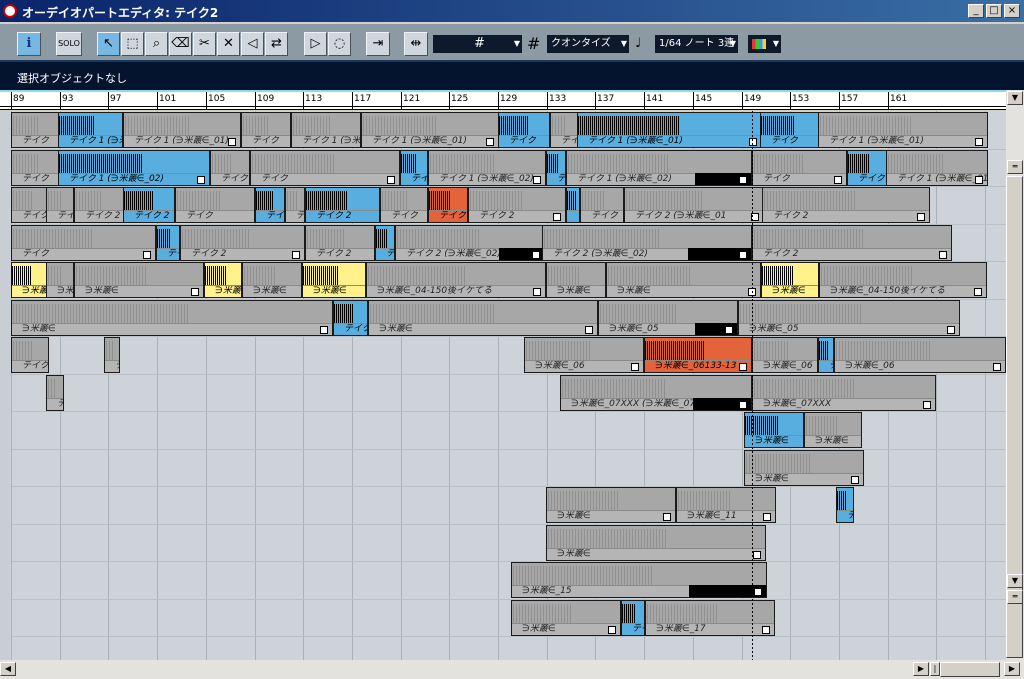  I want to click on quantize-select: クオンタイズ ▼, so click(588, 44).